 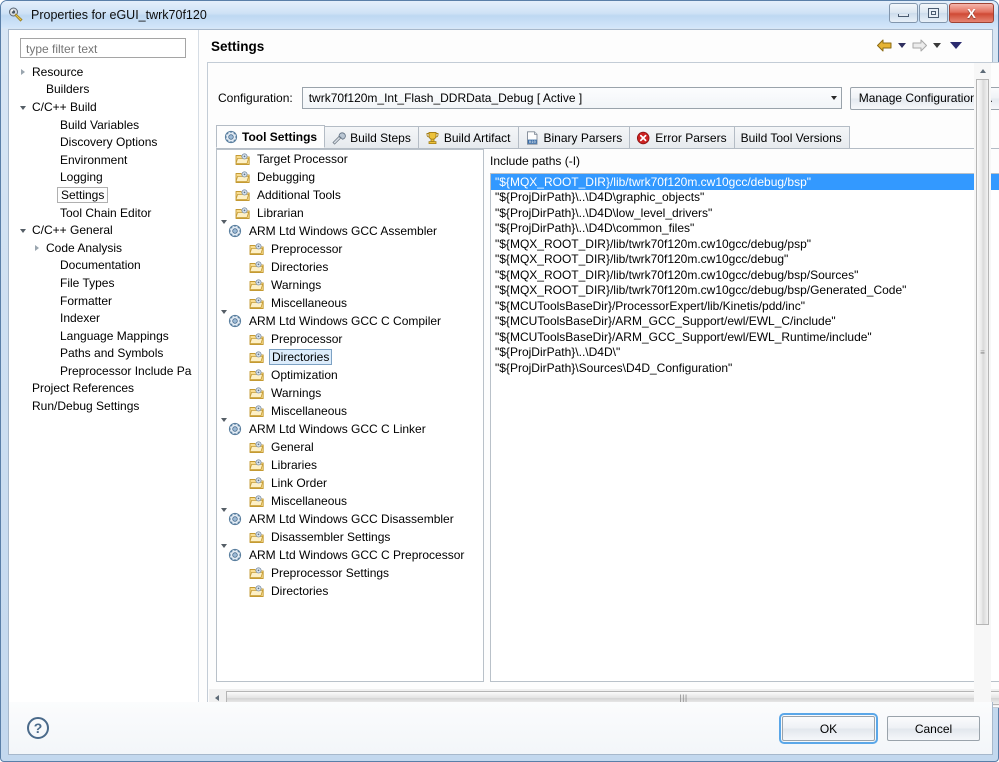 What do you see at coordinates (532, 137) in the screenshot?
I see `binary-file-icon: 010` at bounding box center [532, 137].